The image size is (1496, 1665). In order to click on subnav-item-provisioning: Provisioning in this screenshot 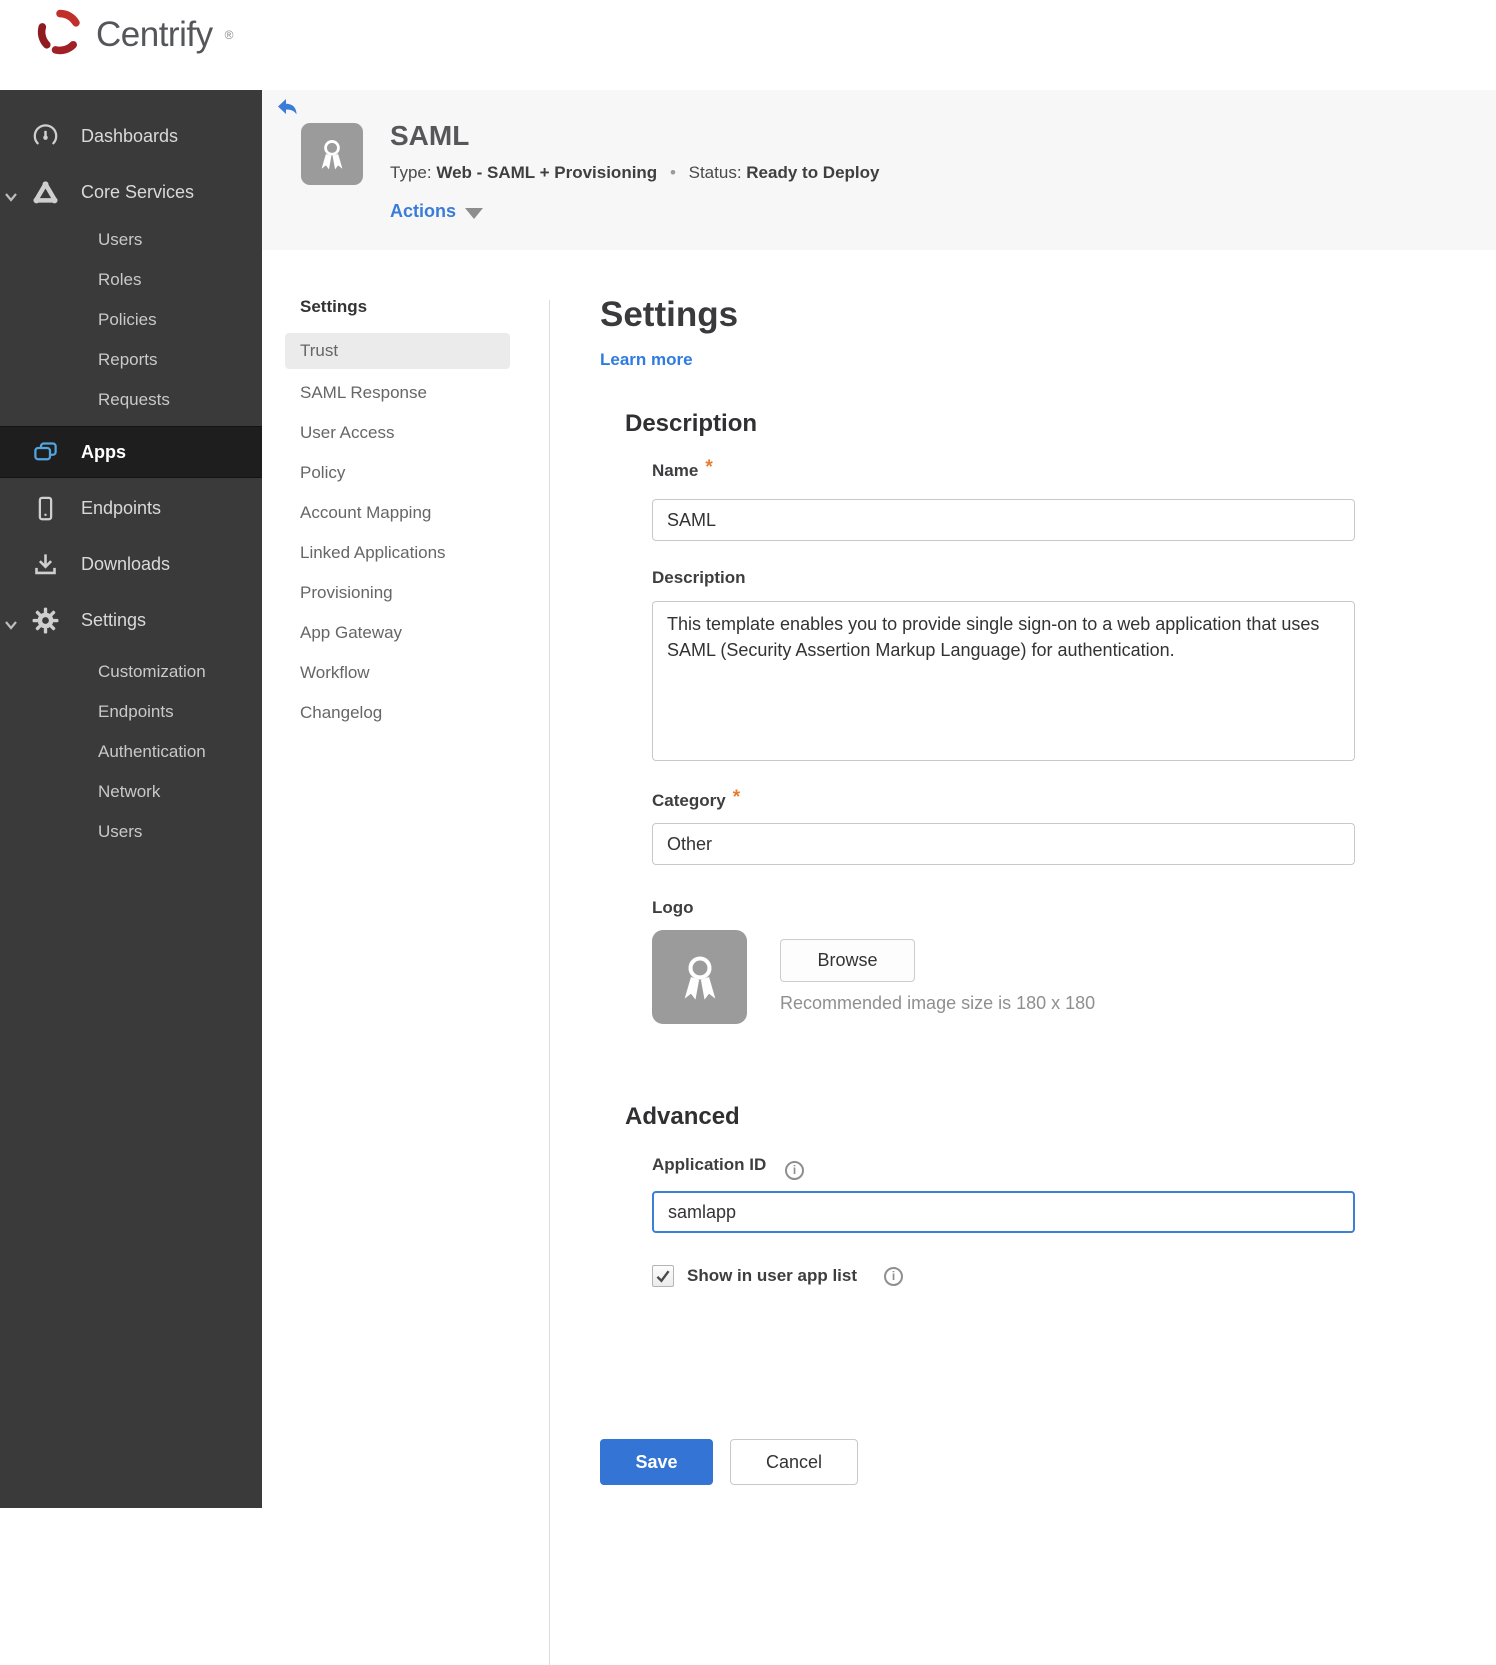, I will do `click(397, 593)`.